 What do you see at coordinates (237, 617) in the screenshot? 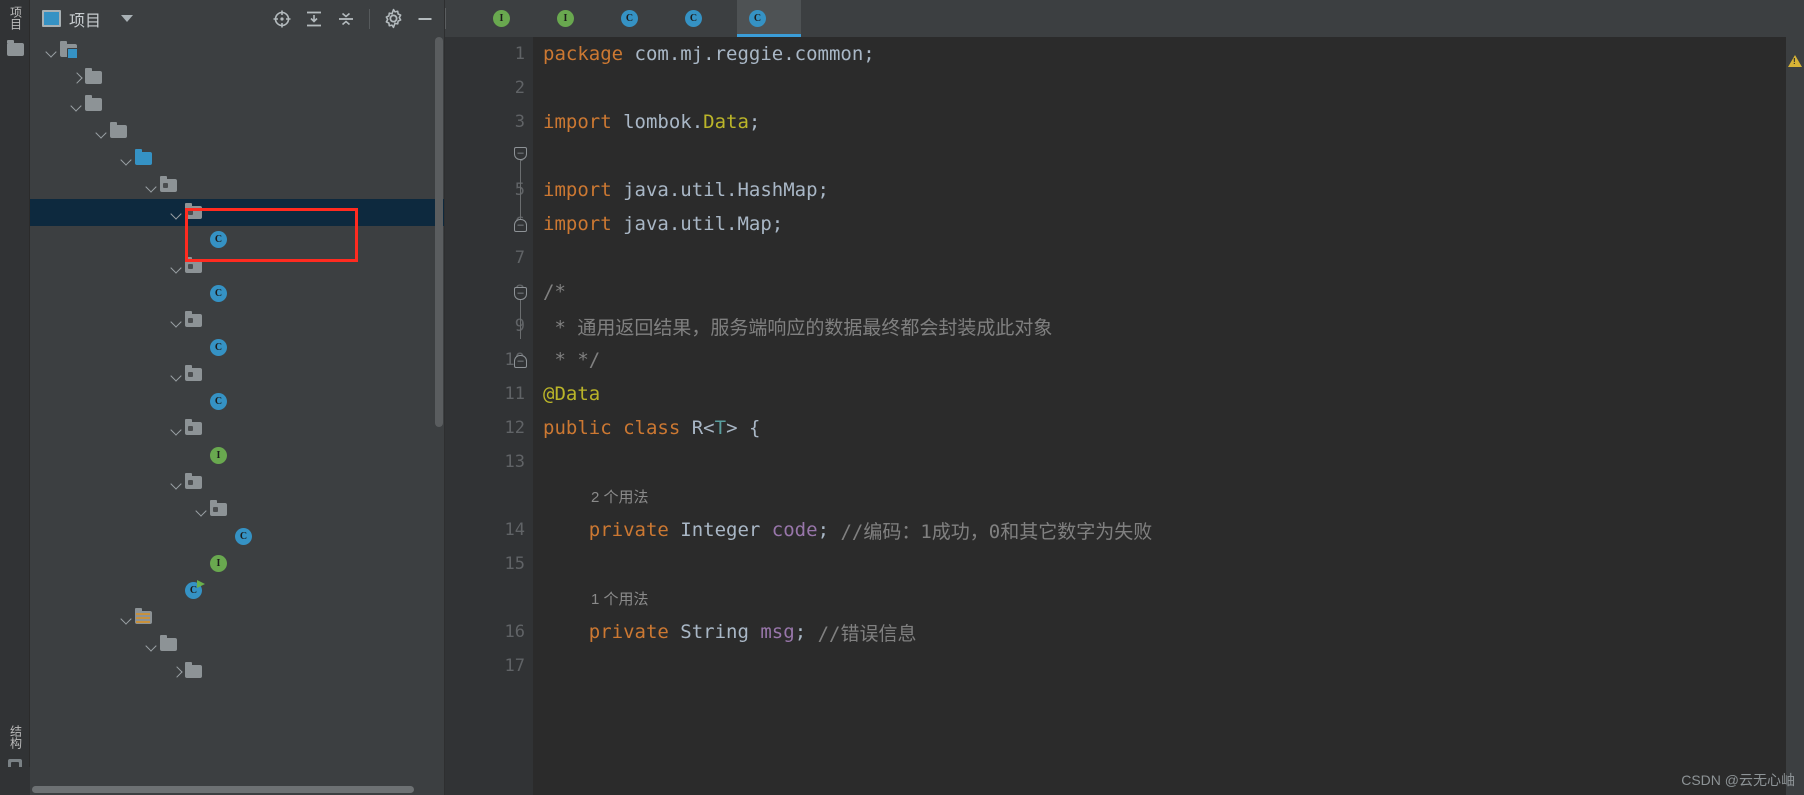
I see `tree-node-resources` at bounding box center [237, 617].